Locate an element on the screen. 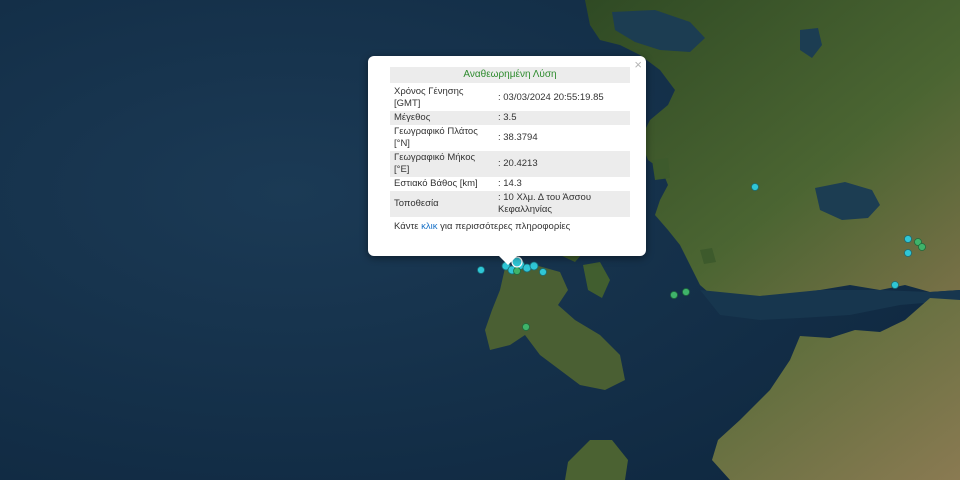  more-info-link: κλικ is located at coordinates (429, 226).